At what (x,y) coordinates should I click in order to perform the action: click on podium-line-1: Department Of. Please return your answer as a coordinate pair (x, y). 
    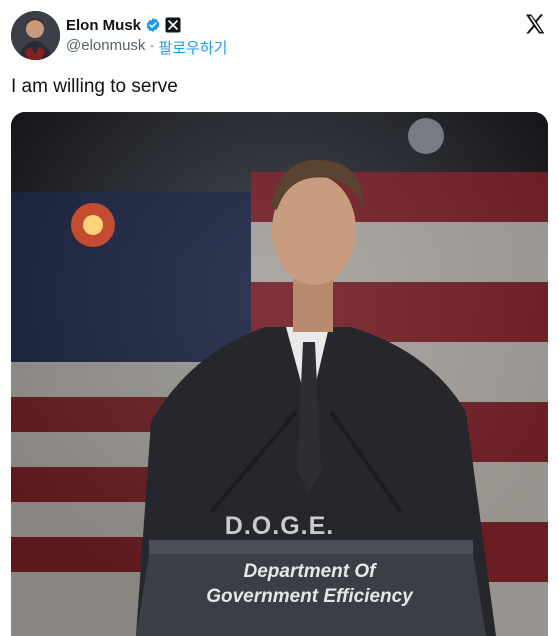
    Looking at the image, I should click on (309, 571).